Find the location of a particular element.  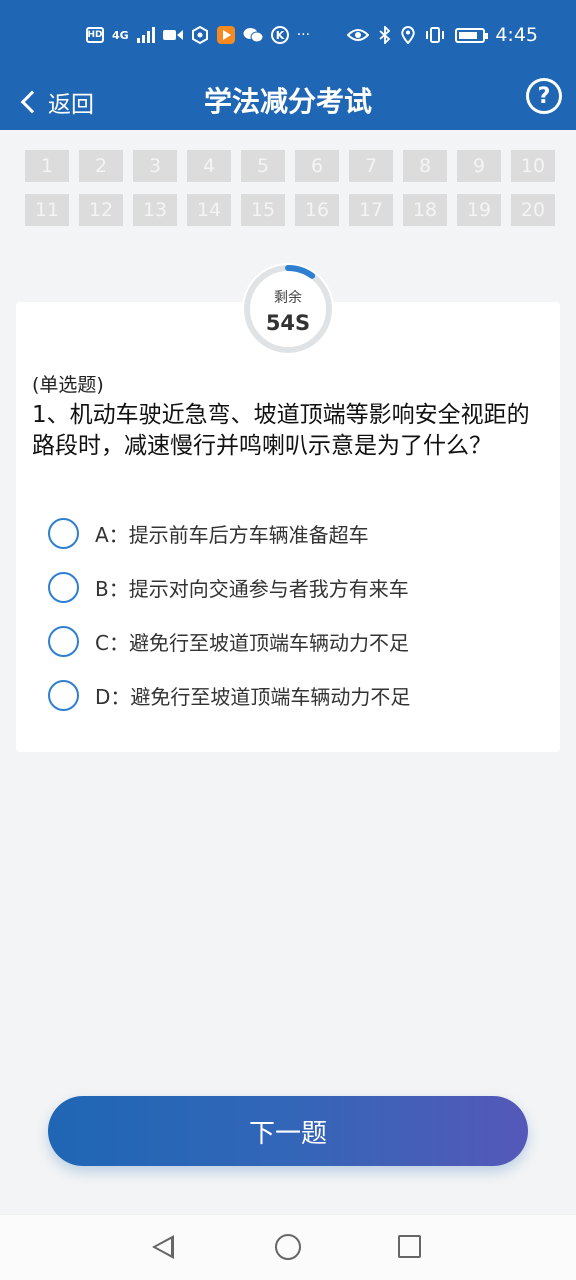

hexagon-icon is located at coordinates (199, 35).